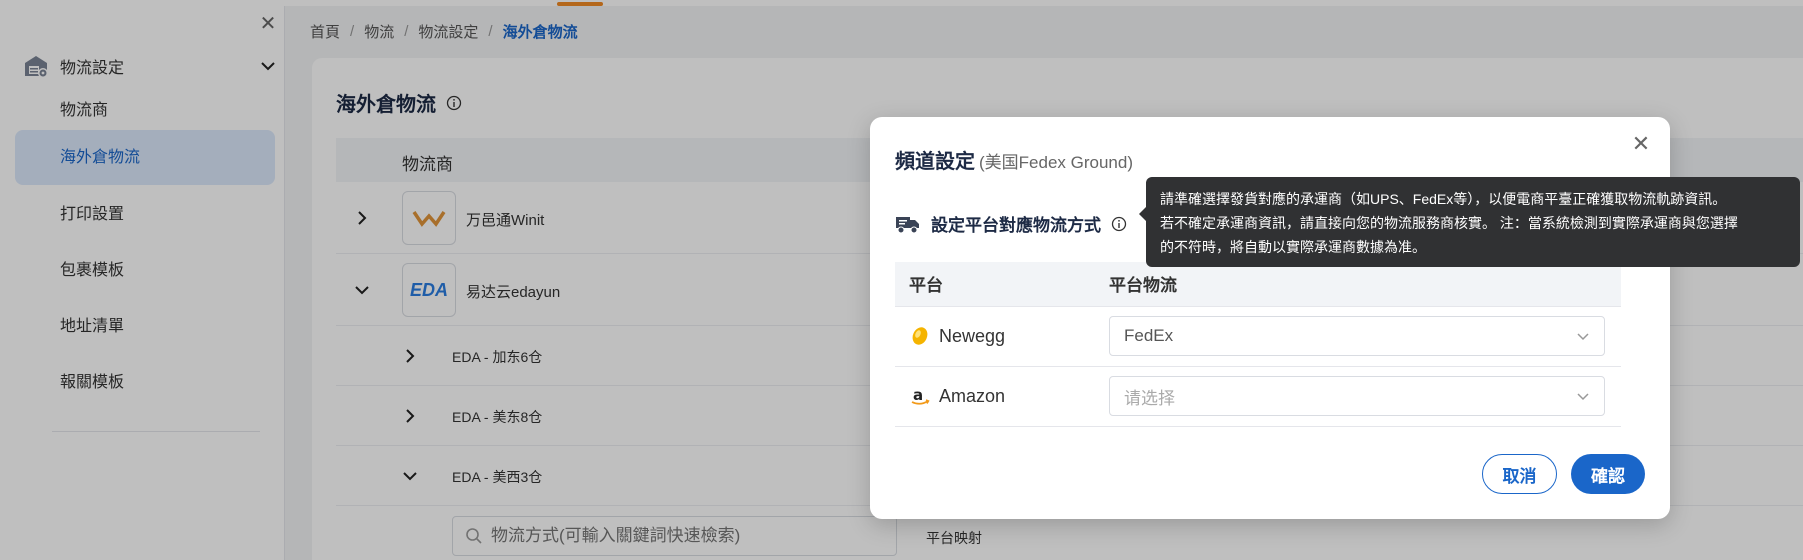  I want to click on platform: Newegg, so click(1002, 336).